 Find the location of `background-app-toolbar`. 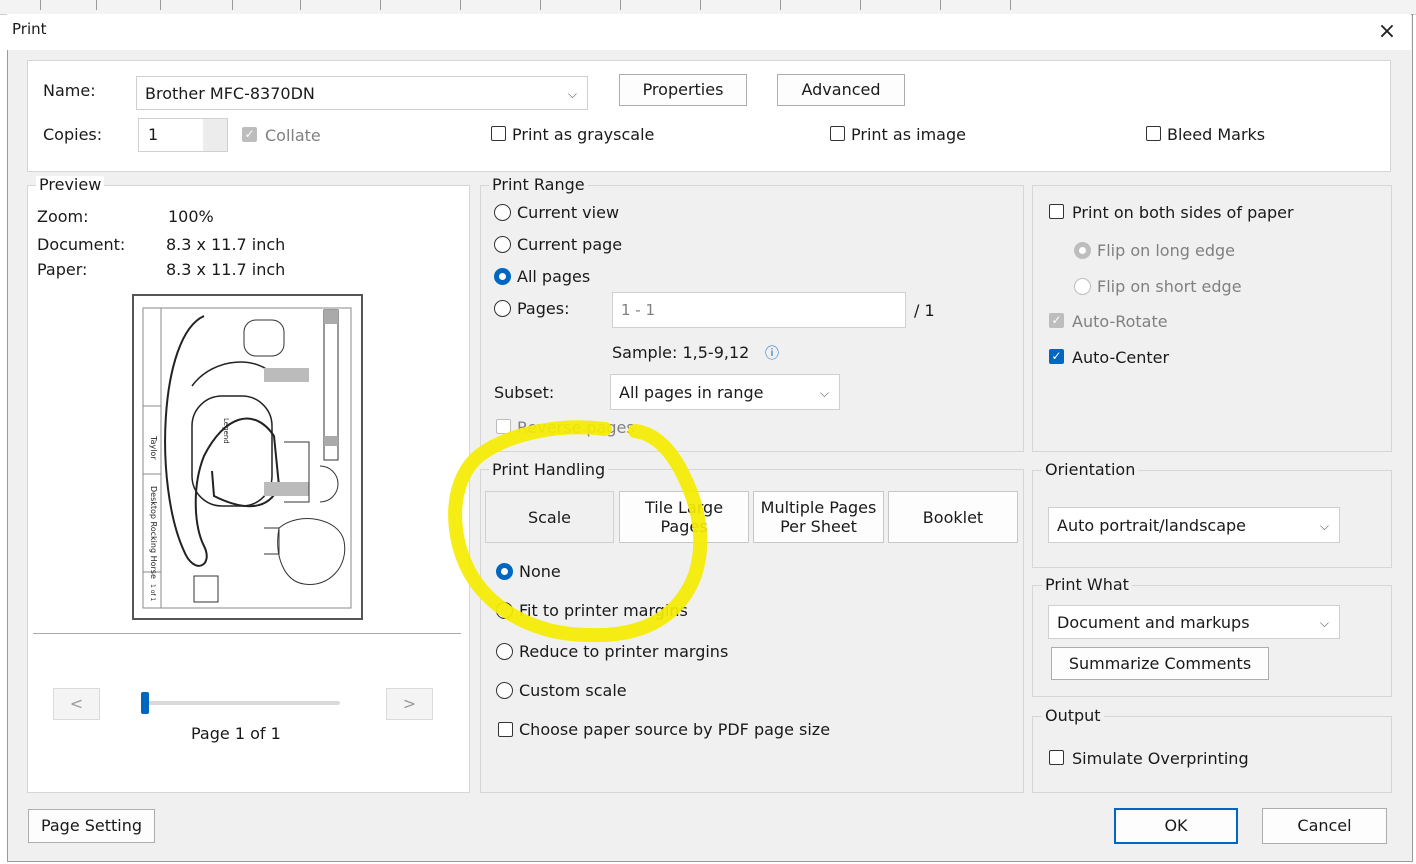

background-app-toolbar is located at coordinates (708, 7).